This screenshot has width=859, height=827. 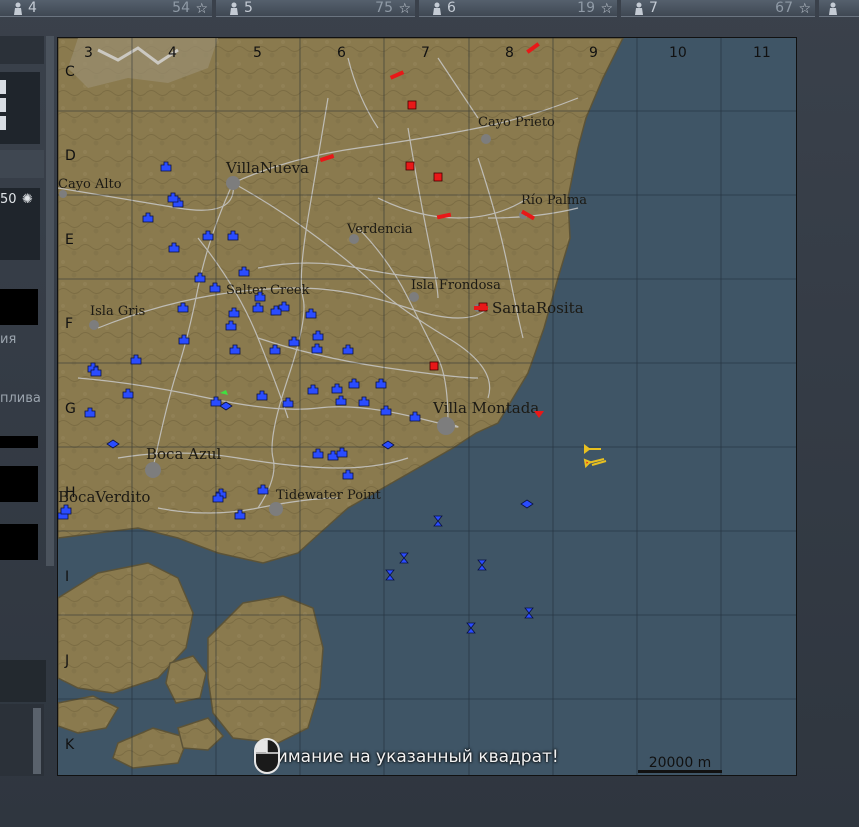 I want to click on svg-text: 9, so click(x=593, y=53).